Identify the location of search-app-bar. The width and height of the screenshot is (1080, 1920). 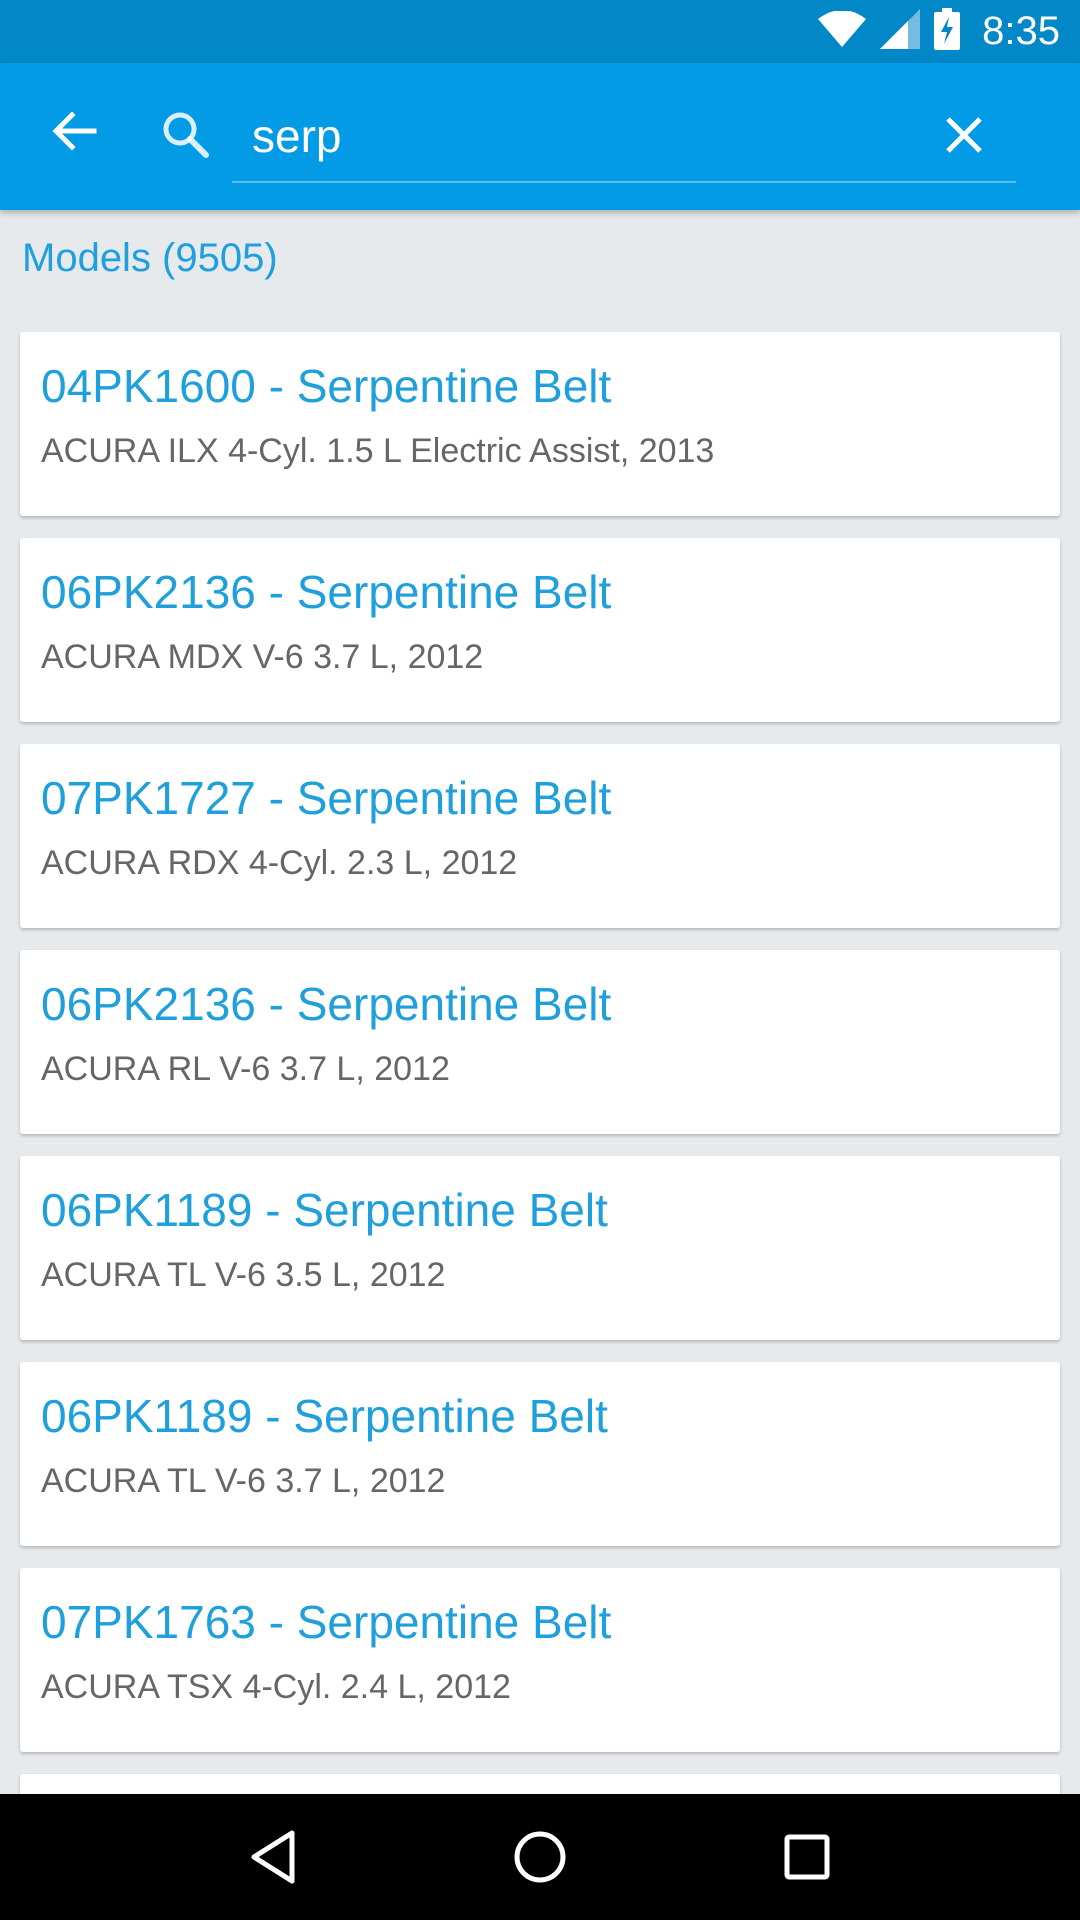
(540, 136).